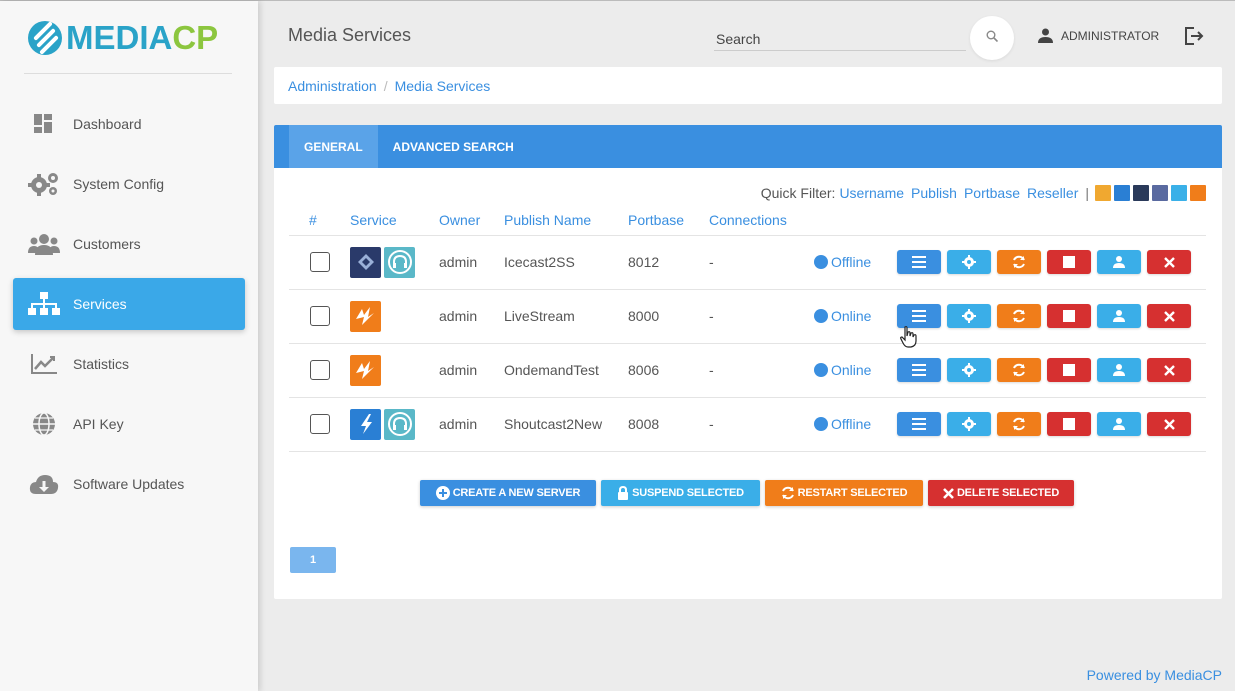  Describe the element at coordinates (1052, 193) in the screenshot. I see `quick-filter-reseller: Reseller` at that location.